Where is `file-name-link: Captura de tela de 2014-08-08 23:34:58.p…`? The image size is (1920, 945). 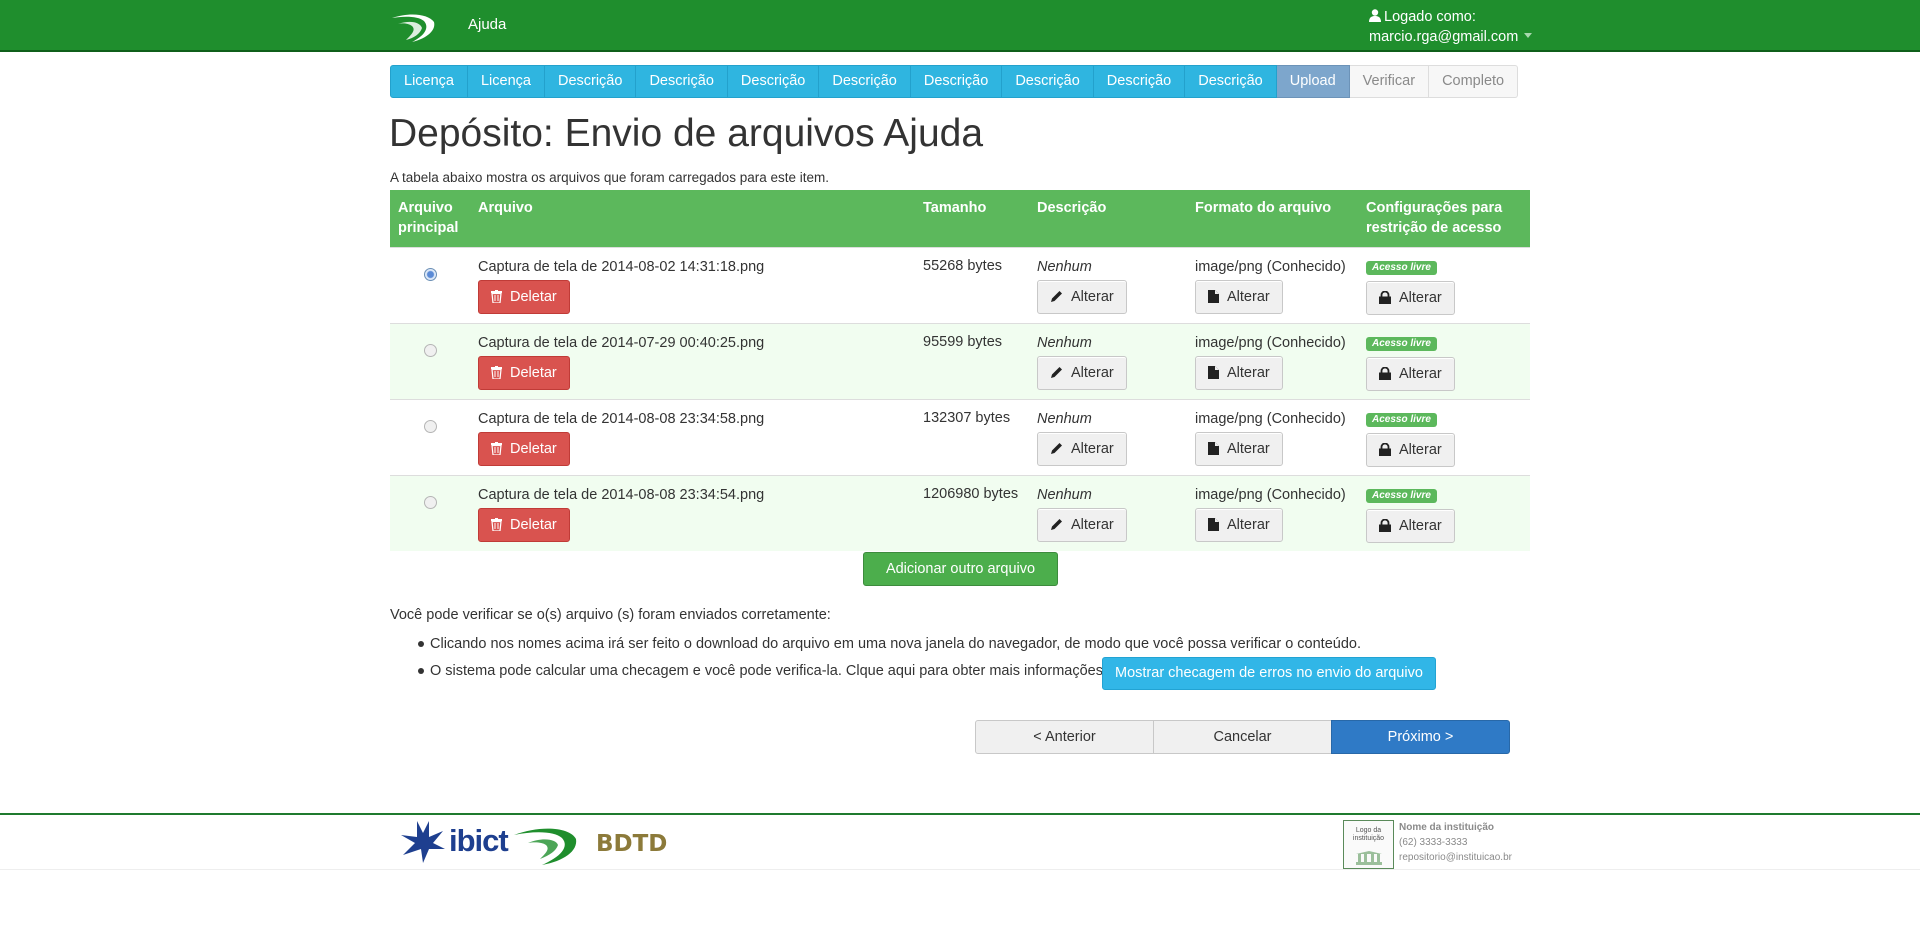
file-name-link: Captura de tela de 2014-08-08 23:34:58.p… is located at coordinates (692, 419).